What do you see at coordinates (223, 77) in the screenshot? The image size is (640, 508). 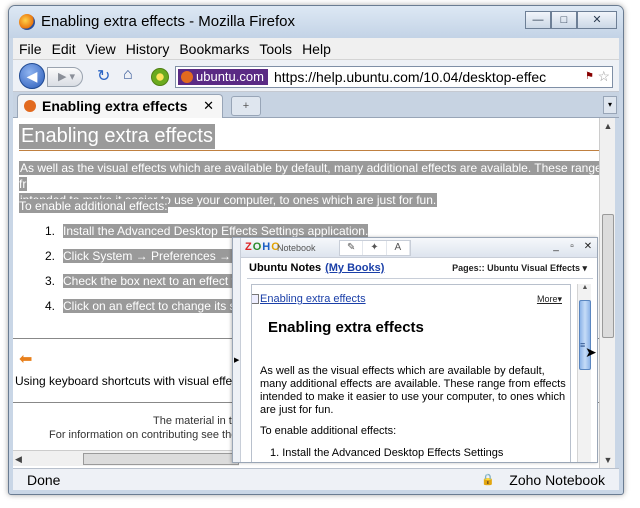 I see `site-identity-button: ubuntu.com` at bounding box center [223, 77].